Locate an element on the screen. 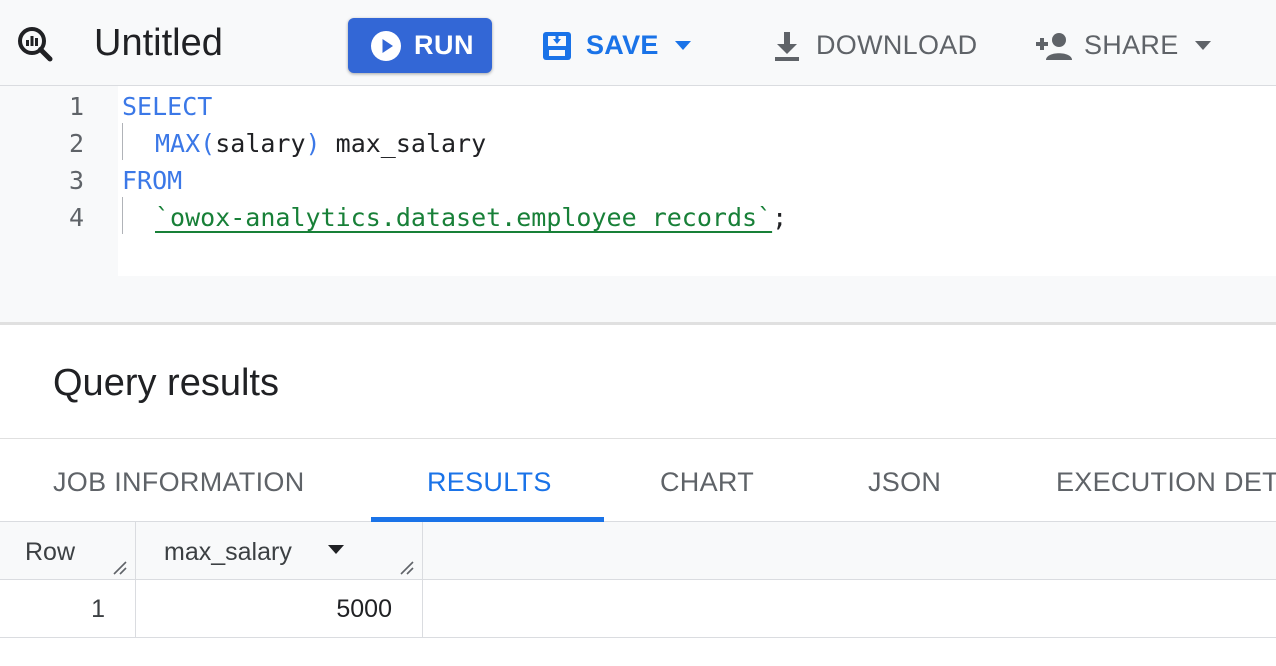  tab-execution-details: EXECUTION DET is located at coordinates (1166, 481).